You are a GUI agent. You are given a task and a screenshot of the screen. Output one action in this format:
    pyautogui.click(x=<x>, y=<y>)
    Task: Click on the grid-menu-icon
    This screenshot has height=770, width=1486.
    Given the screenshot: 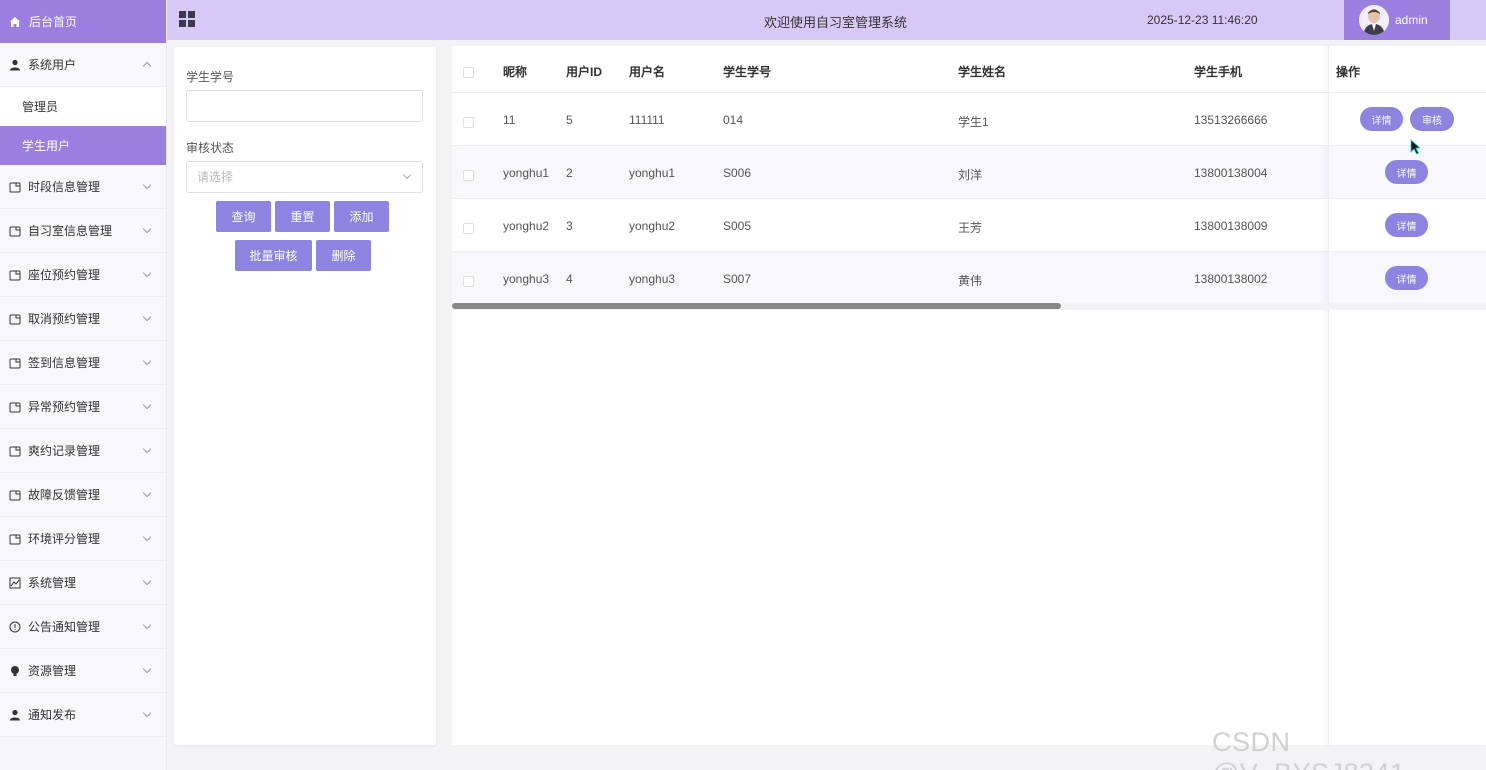 What is the action you would take?
    pyautogui.click(x=187, y=19)
    